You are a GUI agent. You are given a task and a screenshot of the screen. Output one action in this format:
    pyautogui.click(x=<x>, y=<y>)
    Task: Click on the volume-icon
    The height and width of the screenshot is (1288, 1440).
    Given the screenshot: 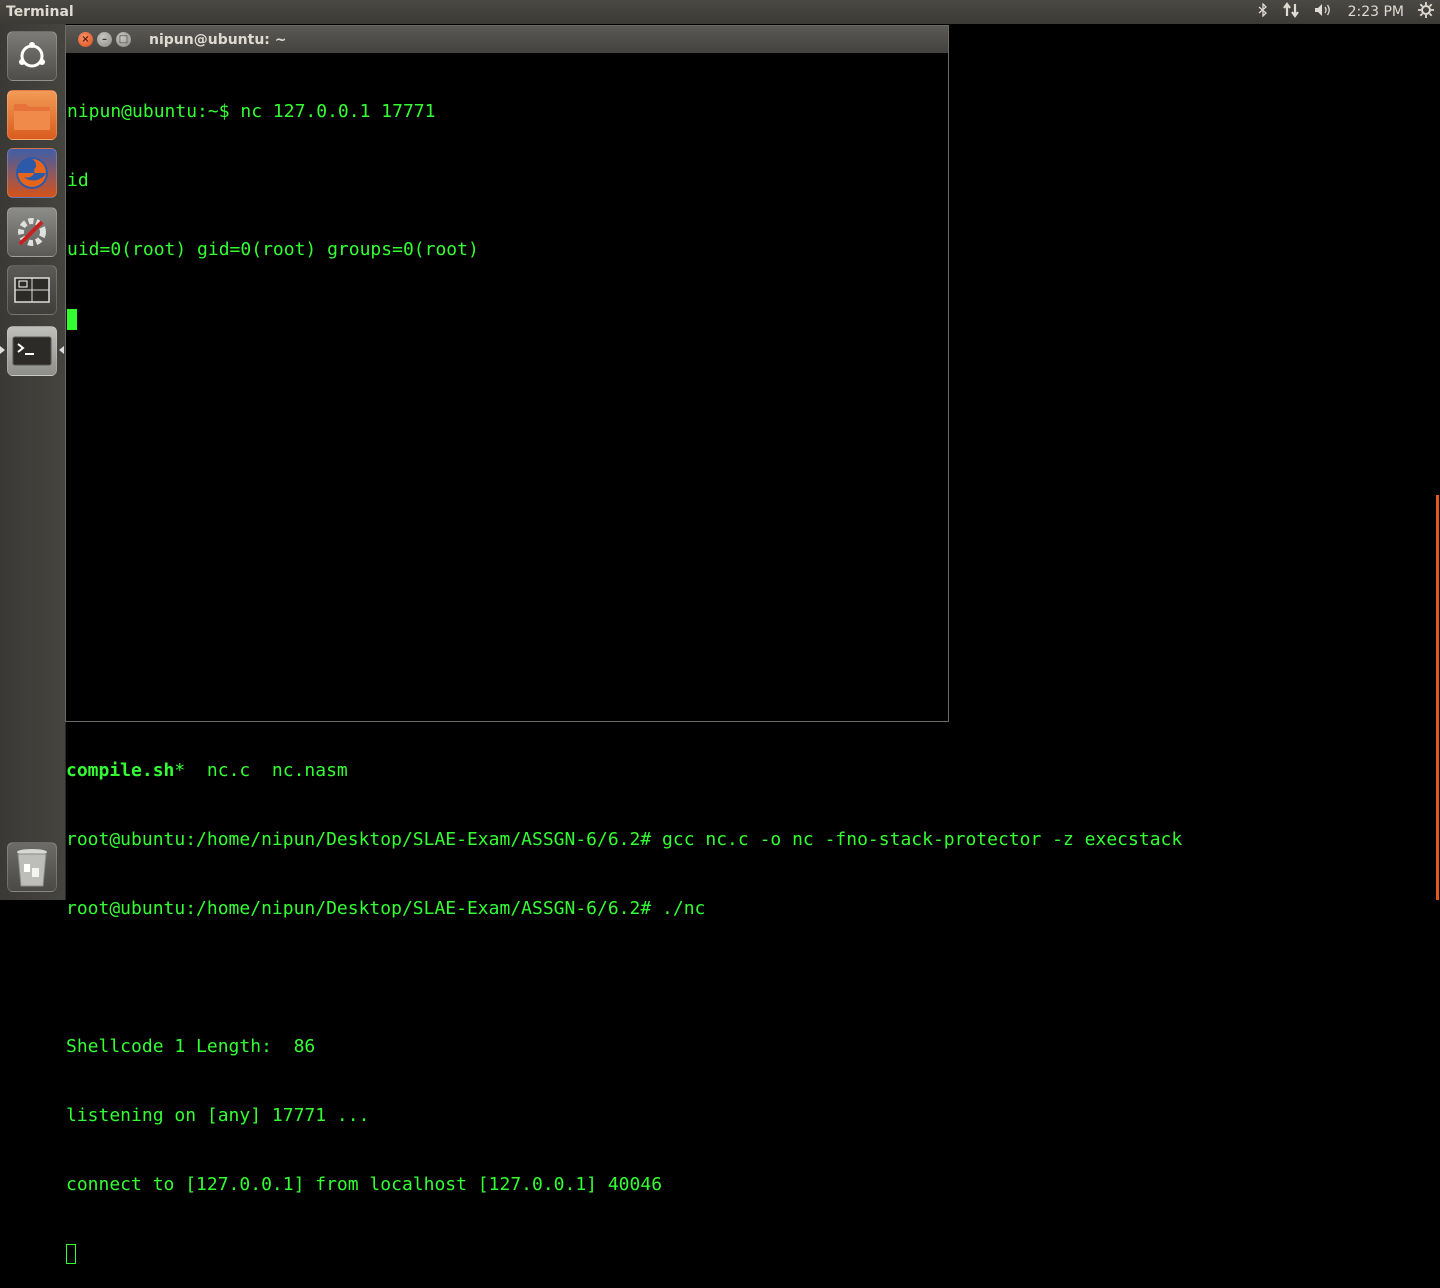 What is the action you would take?
    pyautogui.click(x=1324, y=12)
    